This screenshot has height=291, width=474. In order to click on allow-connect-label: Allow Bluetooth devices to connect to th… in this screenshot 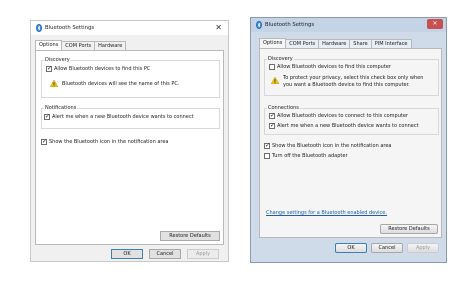, I will do `click(342, 116)`.